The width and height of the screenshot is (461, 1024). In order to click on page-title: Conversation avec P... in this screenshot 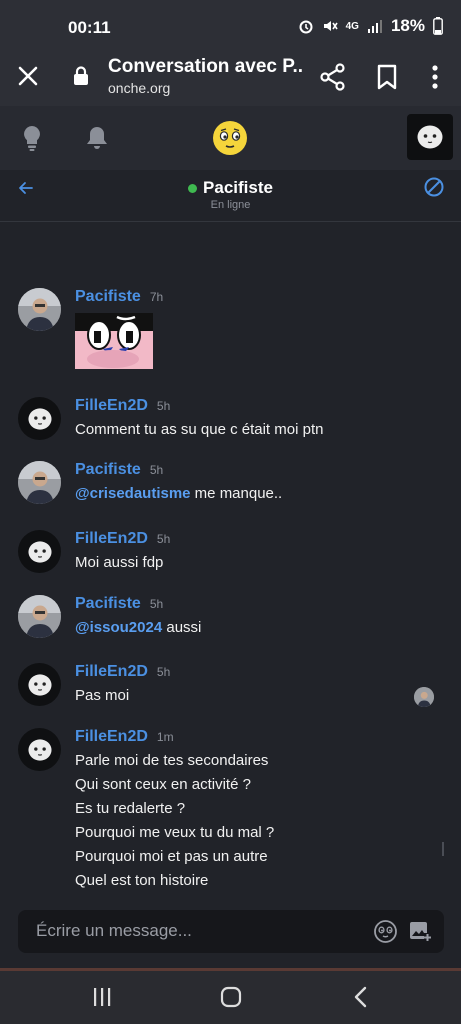, I will do `click(205, 67)`.